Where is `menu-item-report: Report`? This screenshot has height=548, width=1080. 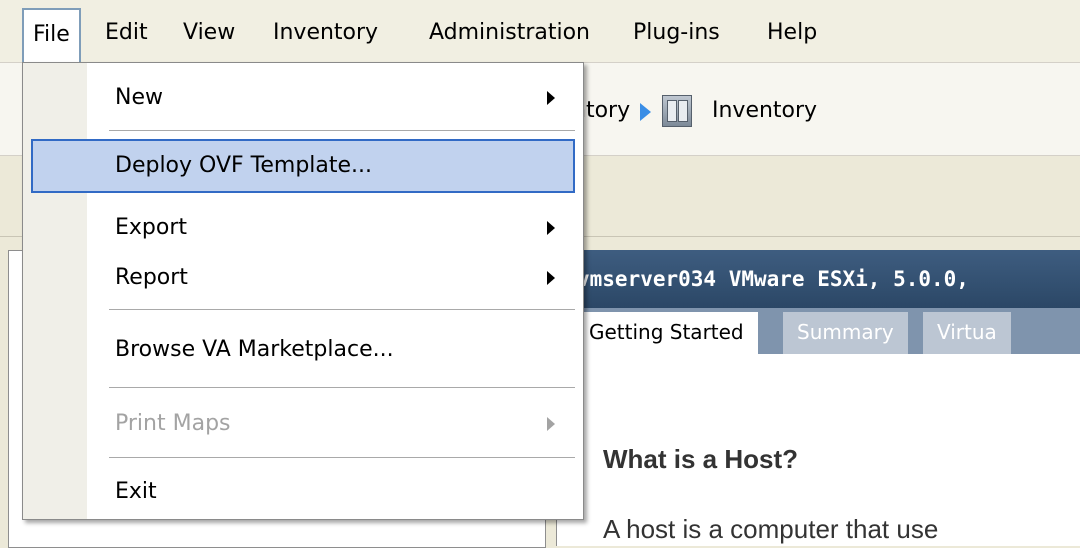
menu-item-report: Report is located at coordinates (151, 278).